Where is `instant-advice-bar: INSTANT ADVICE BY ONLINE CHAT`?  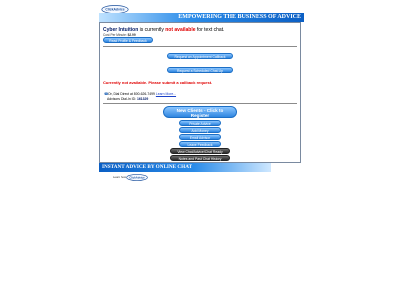 instant-advice-bar: INSTANT ADVICE BY ONLINE CHAT is located at coordinates (185, 167).